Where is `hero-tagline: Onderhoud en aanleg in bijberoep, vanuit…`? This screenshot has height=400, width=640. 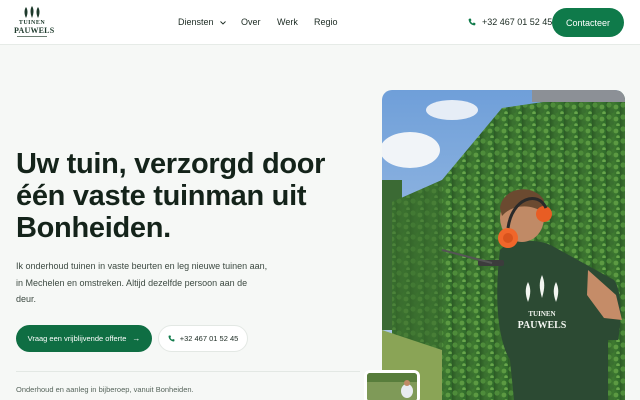 hero-tagline: Onderhoud en aanleg in bijberoep, vanuit… is located at coordinates (105, 389).